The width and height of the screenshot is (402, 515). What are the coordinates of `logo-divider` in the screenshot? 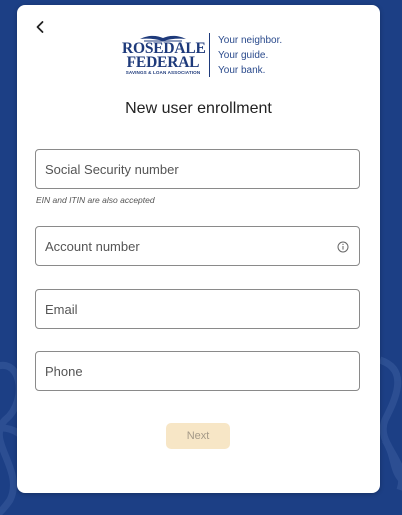 It's located at (209, 55).